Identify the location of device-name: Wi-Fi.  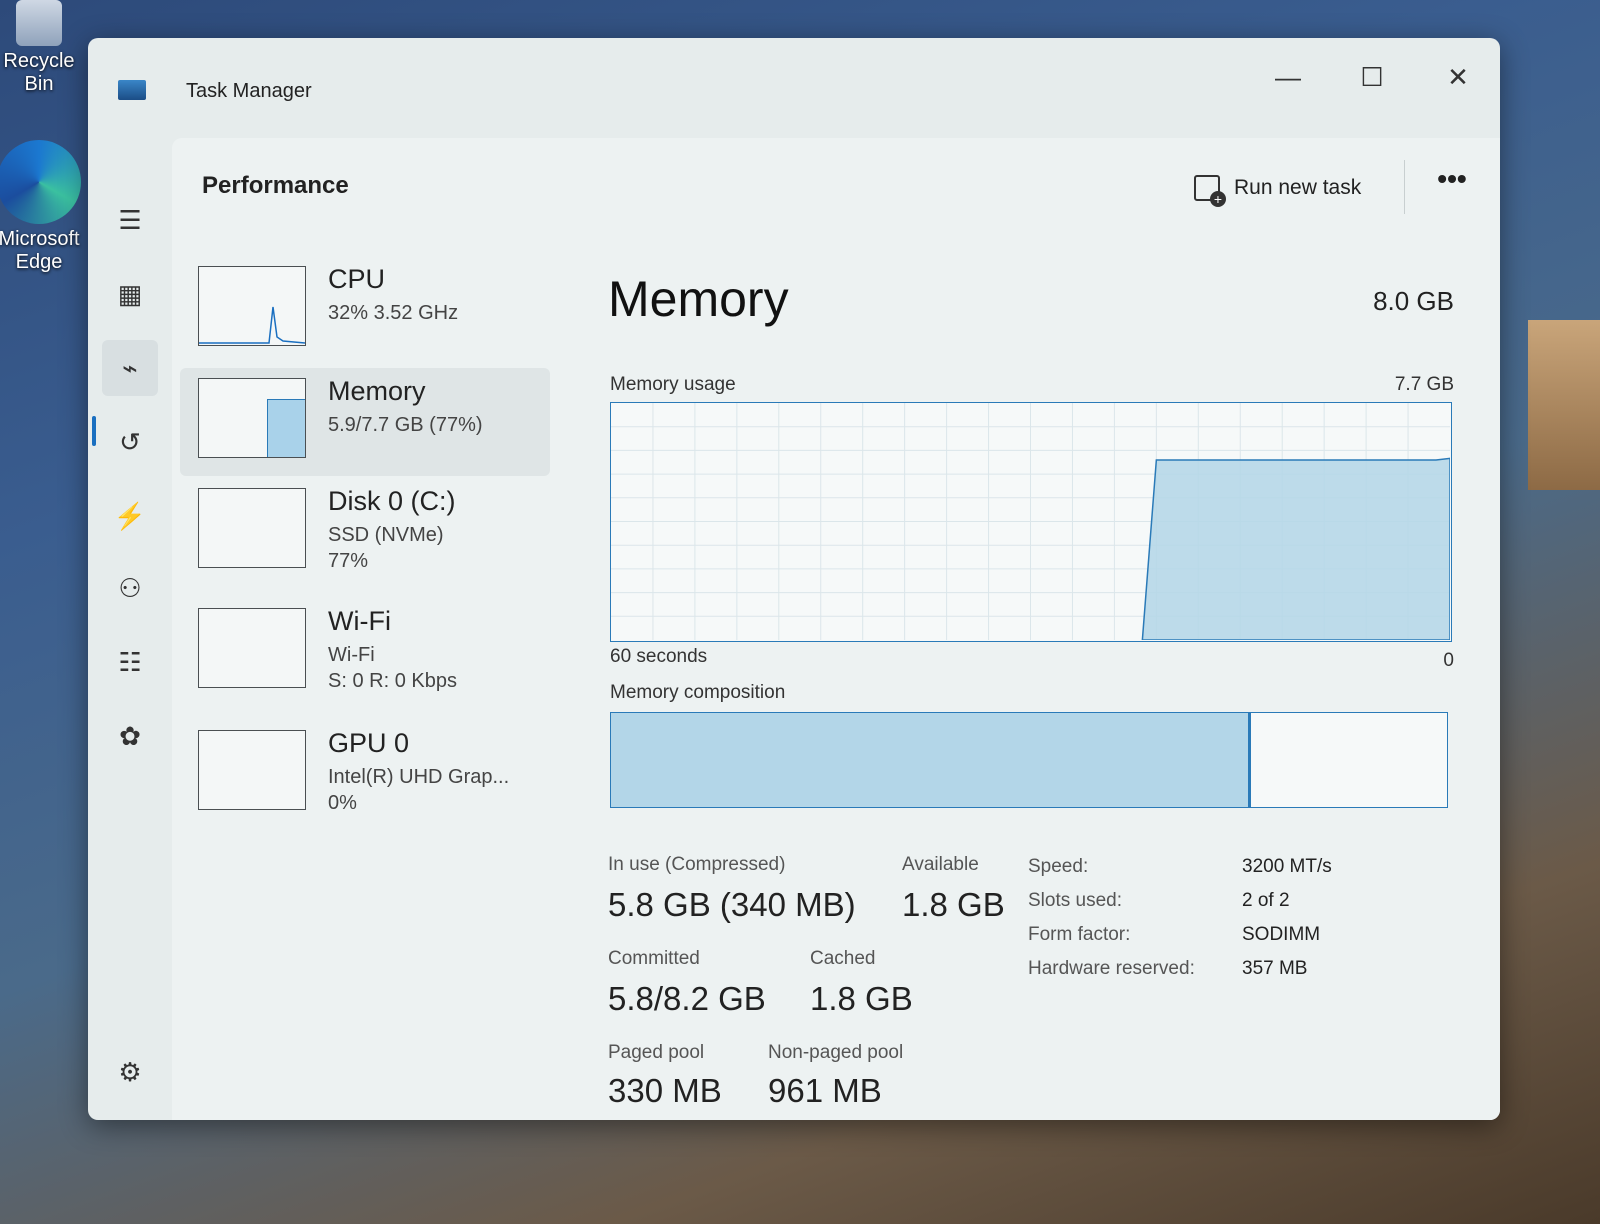
(359, 621).